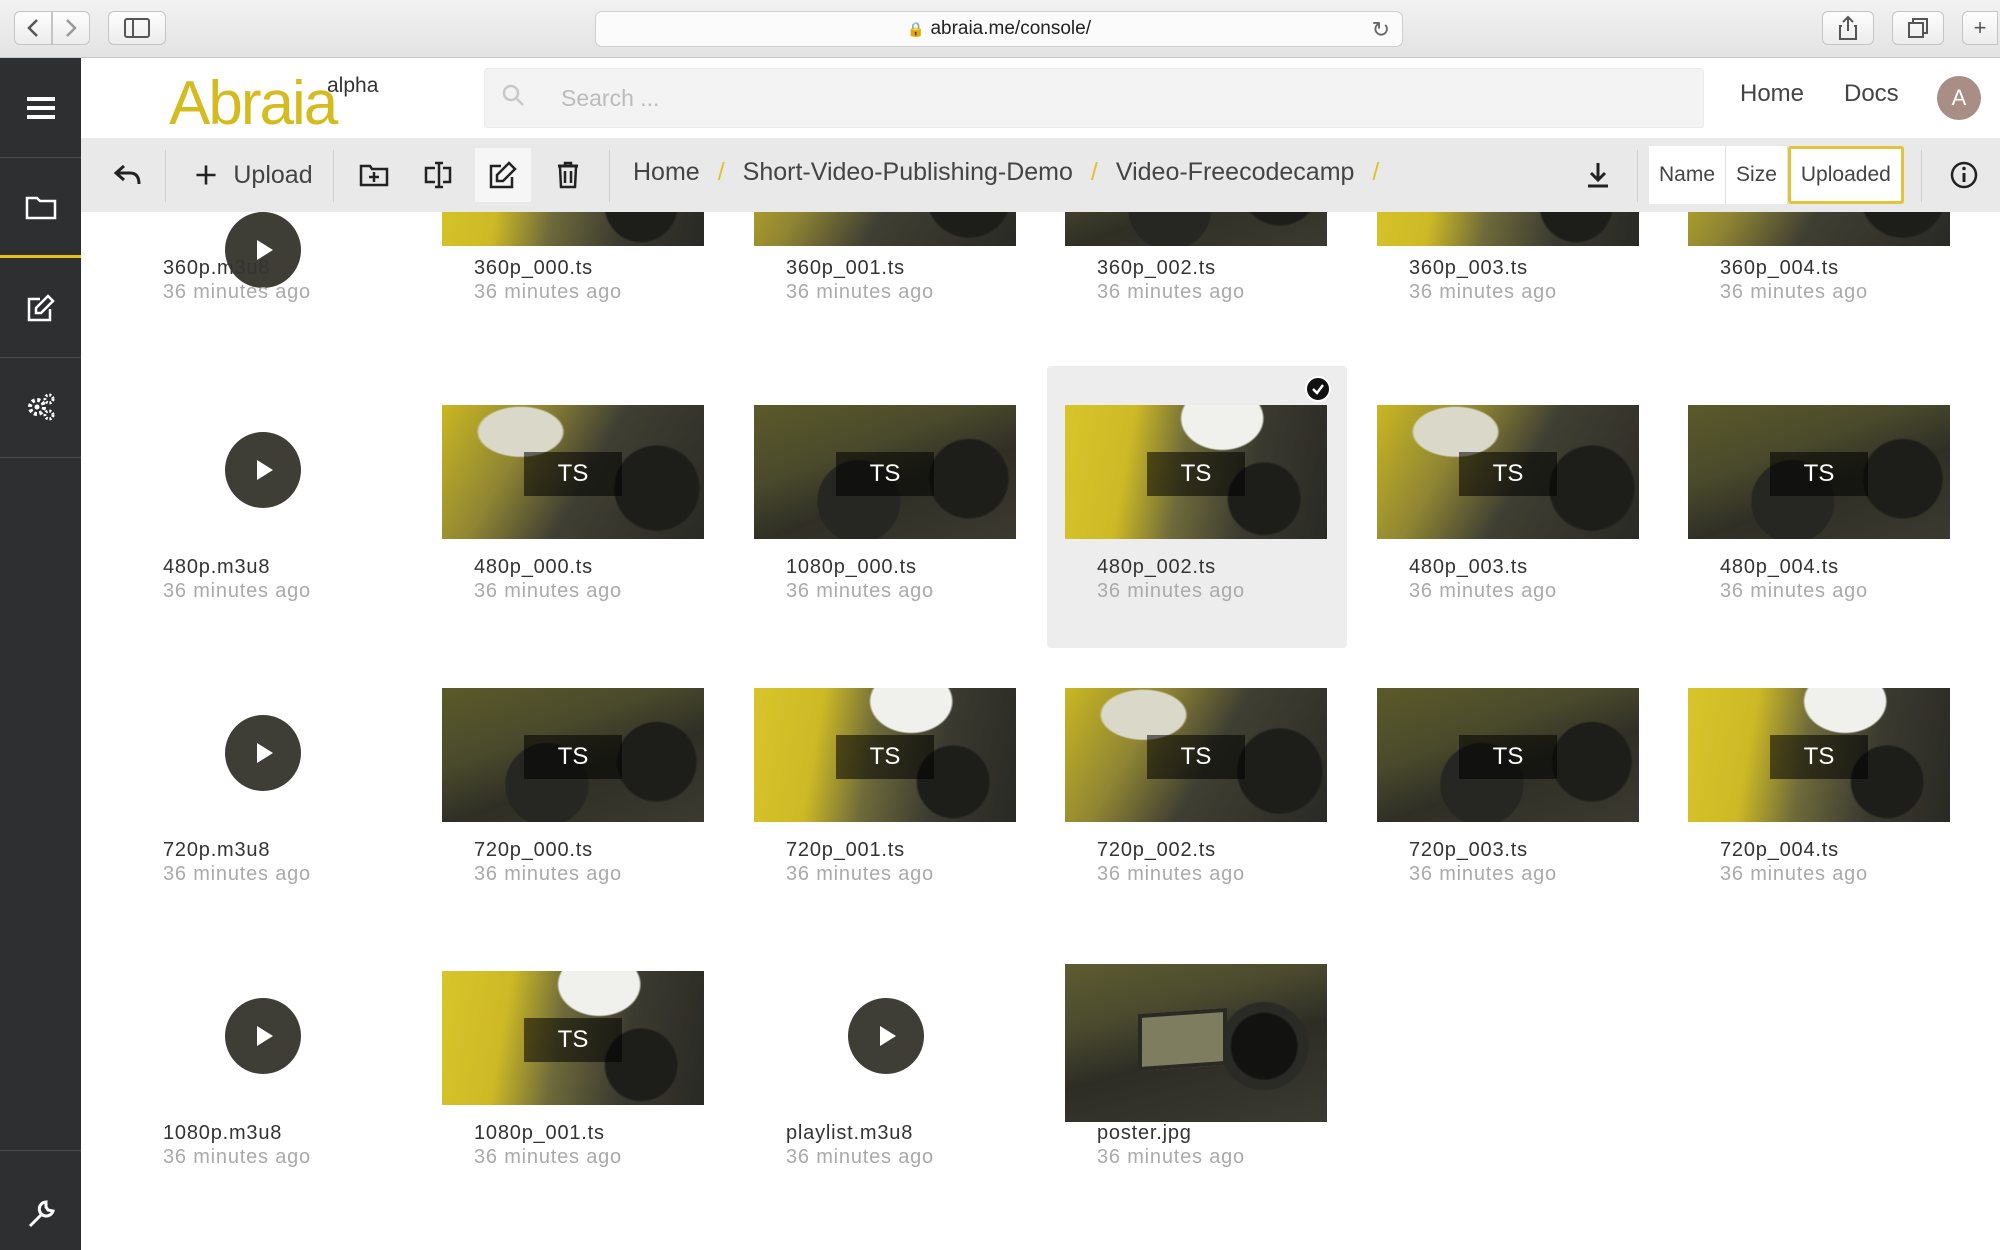 Image resolution: width=2000 pixels, height=1250 pixels. What do you see at coordinates (666, 172) in the screenshot?
I see `breadcrumb-home: Home` at bounding box center [666, 172].